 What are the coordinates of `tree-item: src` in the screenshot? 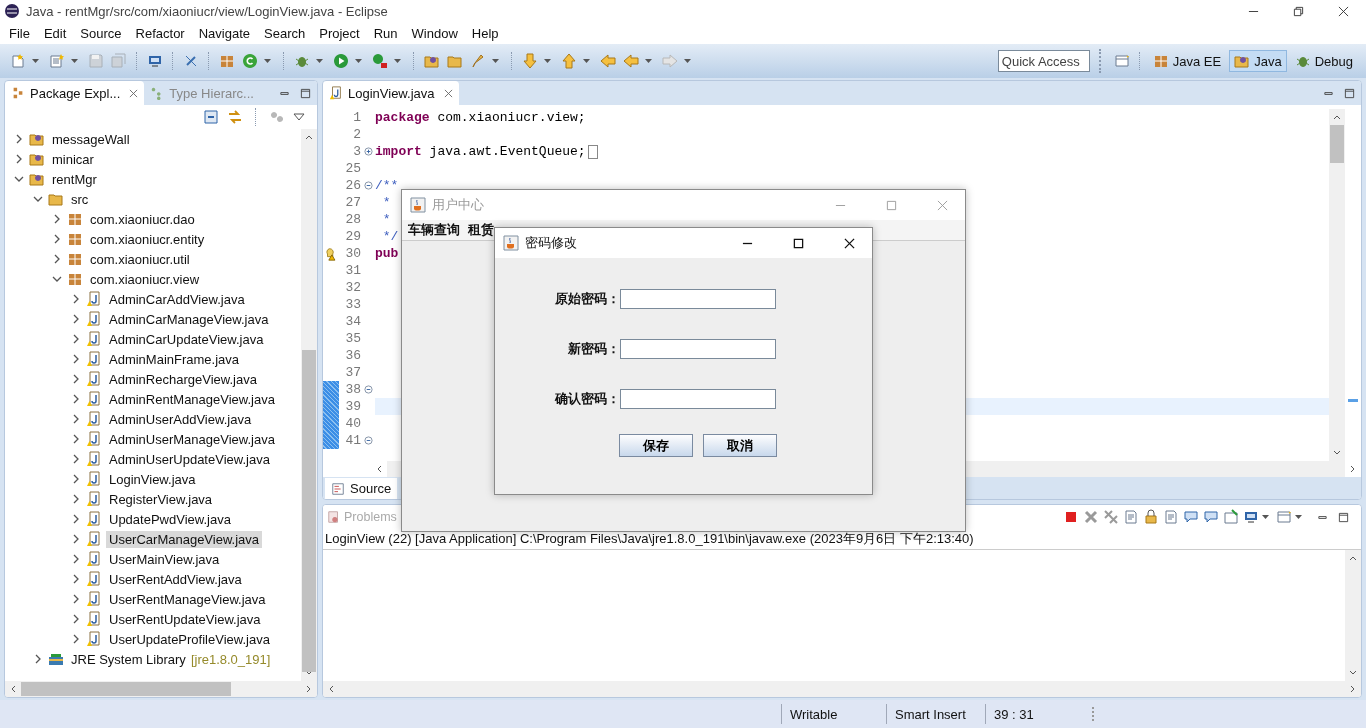 It's located at (80, 199).